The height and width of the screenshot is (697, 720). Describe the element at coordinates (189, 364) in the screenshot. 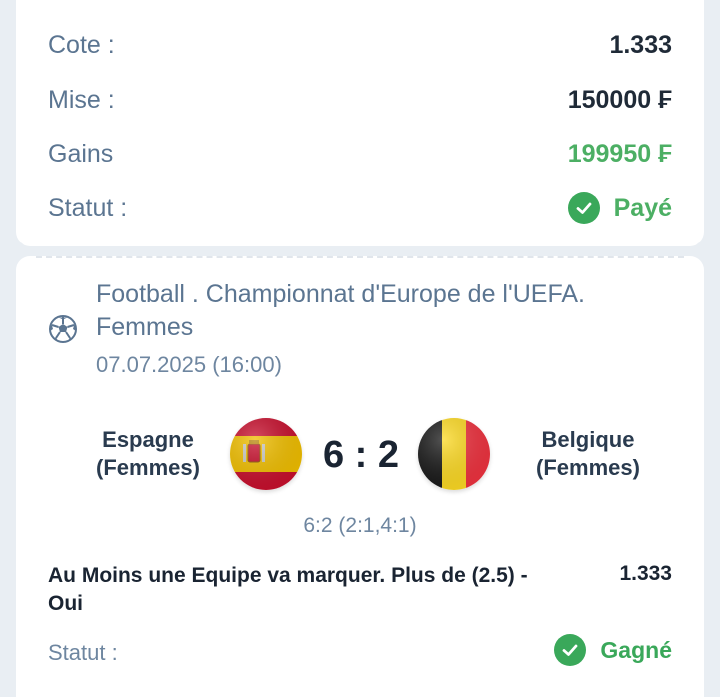

I see `event-datetime: 07.07.2025 (16:00)` at that location.